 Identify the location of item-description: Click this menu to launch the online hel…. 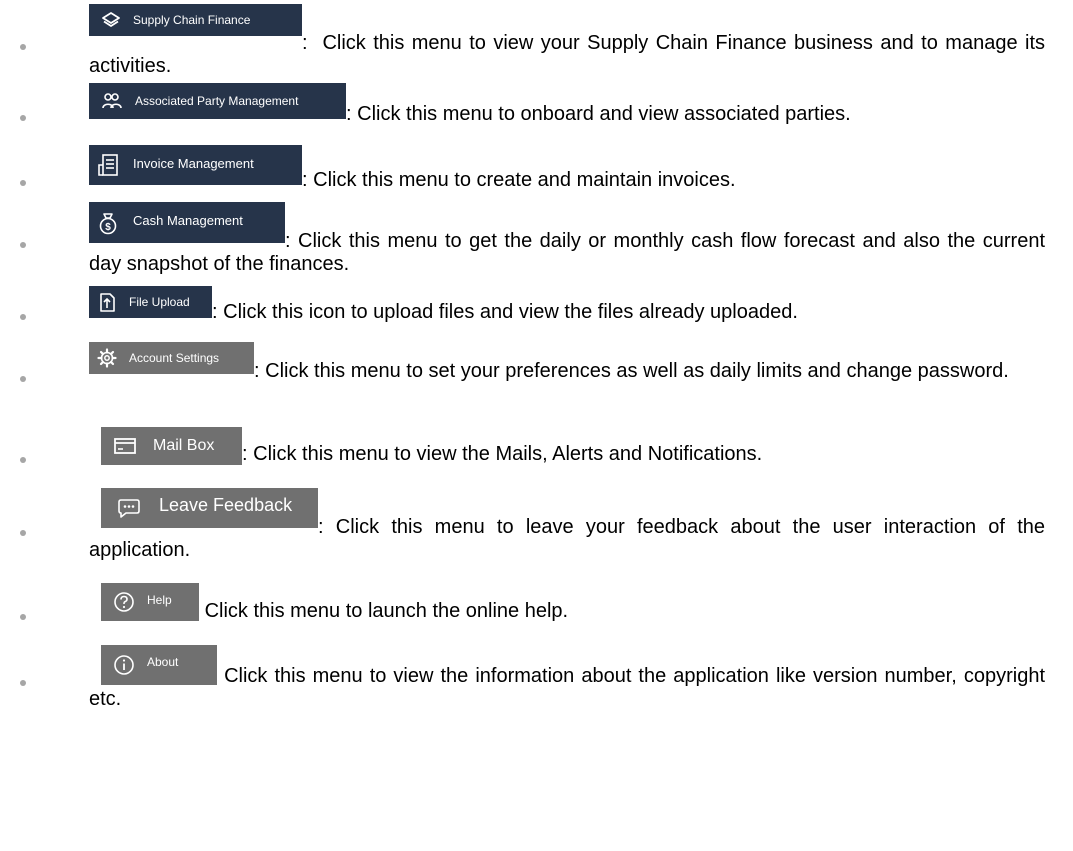
(386, 611).